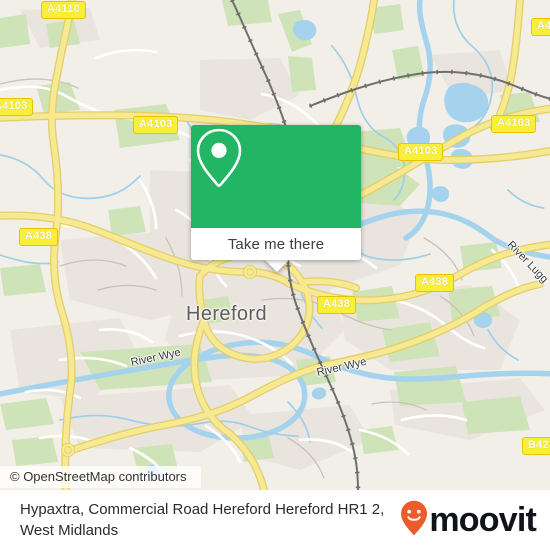 The width and height of the screenshot is (550, 550). Describe the element at coordinates (276, 176) in the screenshot. I see `popup-image-area` at that location.